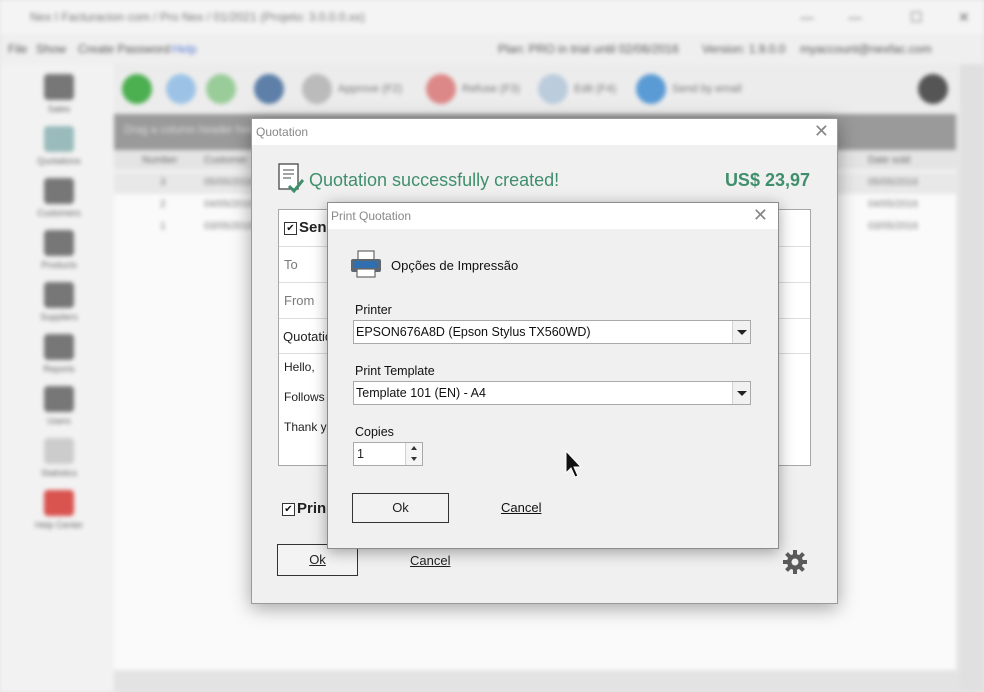 This screenshot has height=692, width=984. What do you see at coordinates (17, 49) in the screenshot?
I see `menu-file: File` at bounding box center [17, 49].